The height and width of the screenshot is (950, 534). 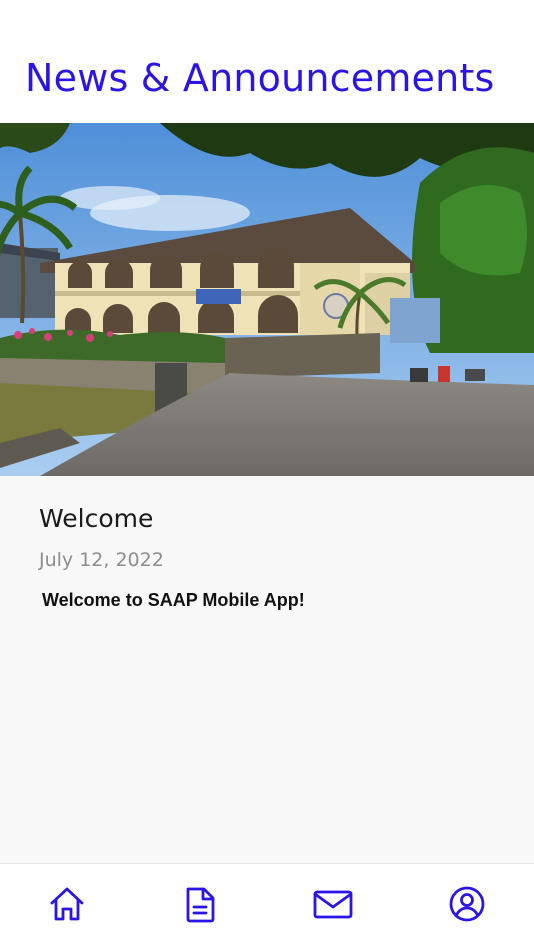 I want to click on document-icon, so click(x=200, y=905).